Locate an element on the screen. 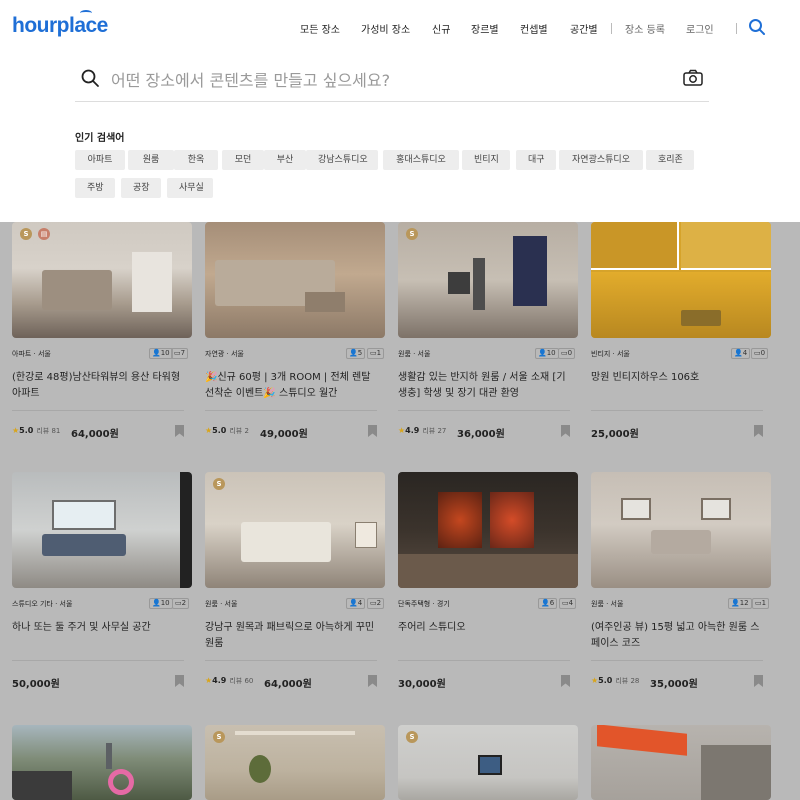  listing-title: 망원 빈티지하우스 106호 is located at coordinates (677, 378).